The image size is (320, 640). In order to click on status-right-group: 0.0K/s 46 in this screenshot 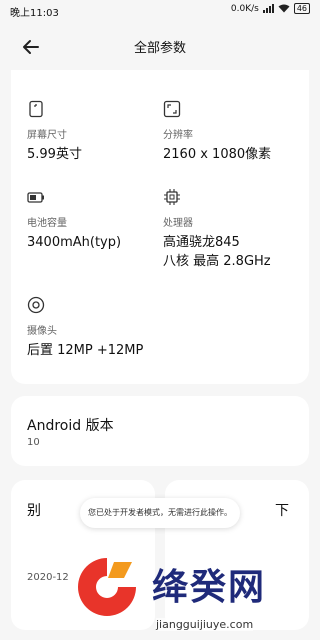, I will do `click(270, 8)`.